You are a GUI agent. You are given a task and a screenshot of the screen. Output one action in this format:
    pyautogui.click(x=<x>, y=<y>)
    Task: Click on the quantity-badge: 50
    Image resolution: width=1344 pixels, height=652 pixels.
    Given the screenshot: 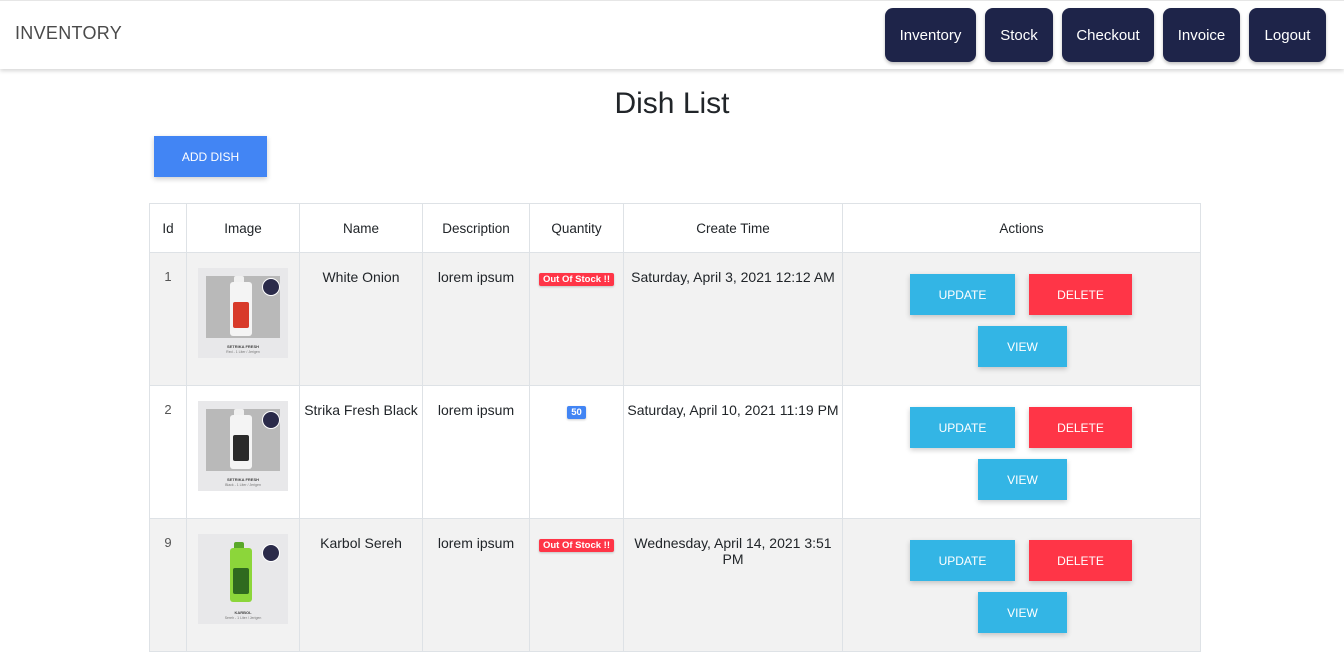 What is the action you would take?
    pyautogui.click(x=576, y=412)
    